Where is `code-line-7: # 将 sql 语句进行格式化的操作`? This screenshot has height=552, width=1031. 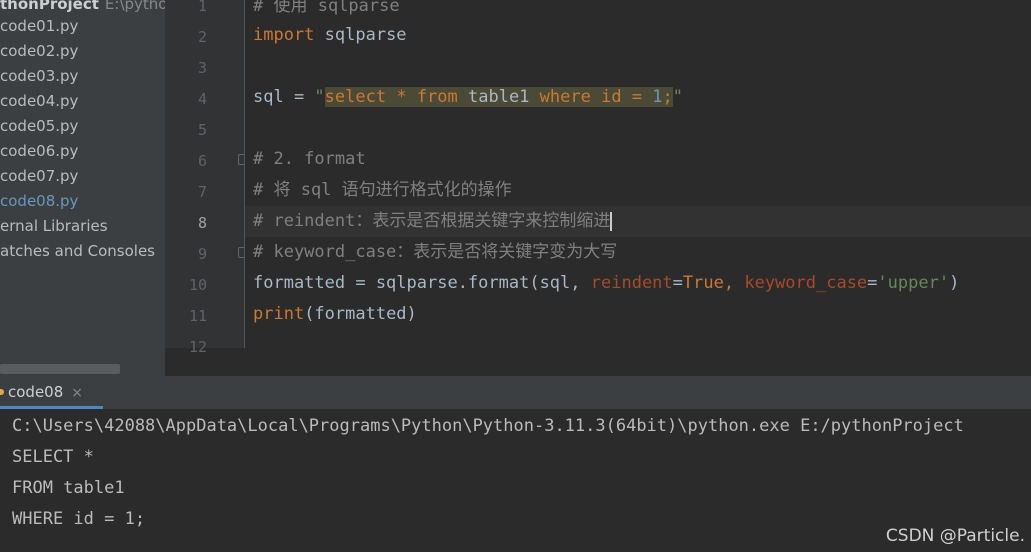 code-line-7: # 将 sql 语句进行格式化的操作 is located at coordinates (382, 190).